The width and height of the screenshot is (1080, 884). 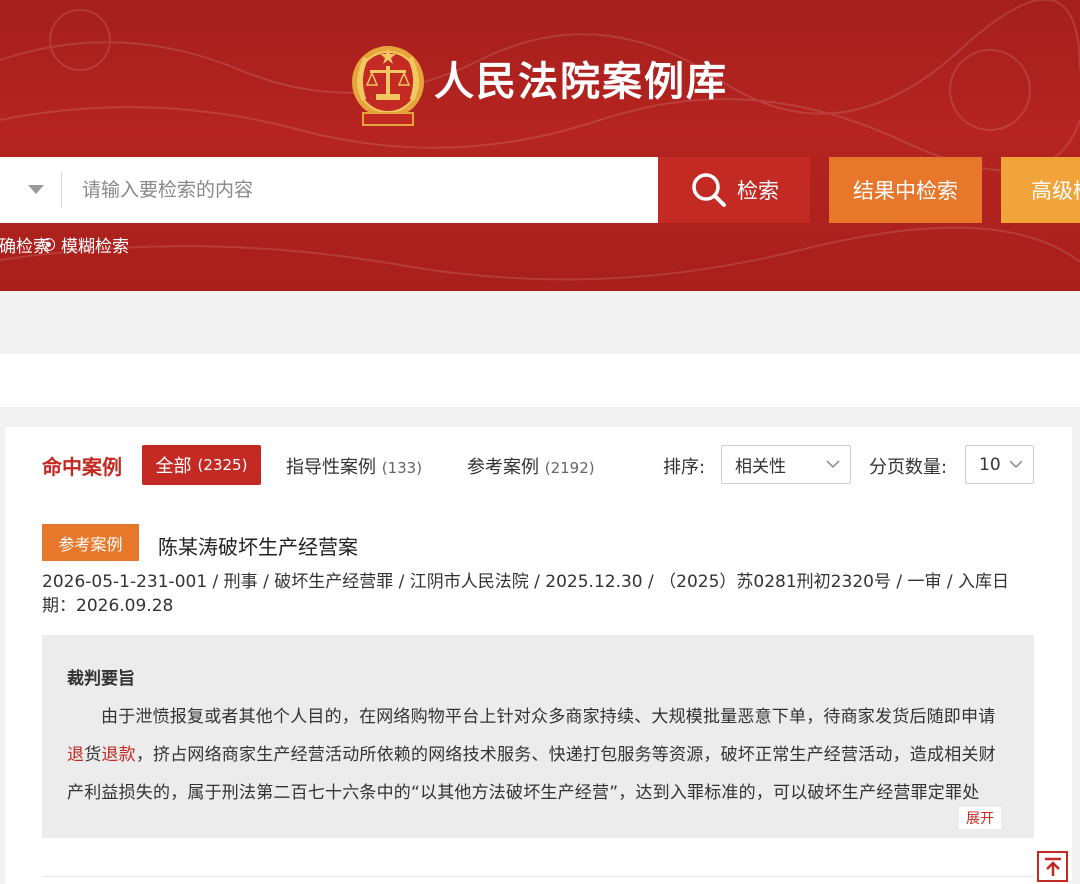 I want to click on back-to-top-button, so click(x=1052, y=866).